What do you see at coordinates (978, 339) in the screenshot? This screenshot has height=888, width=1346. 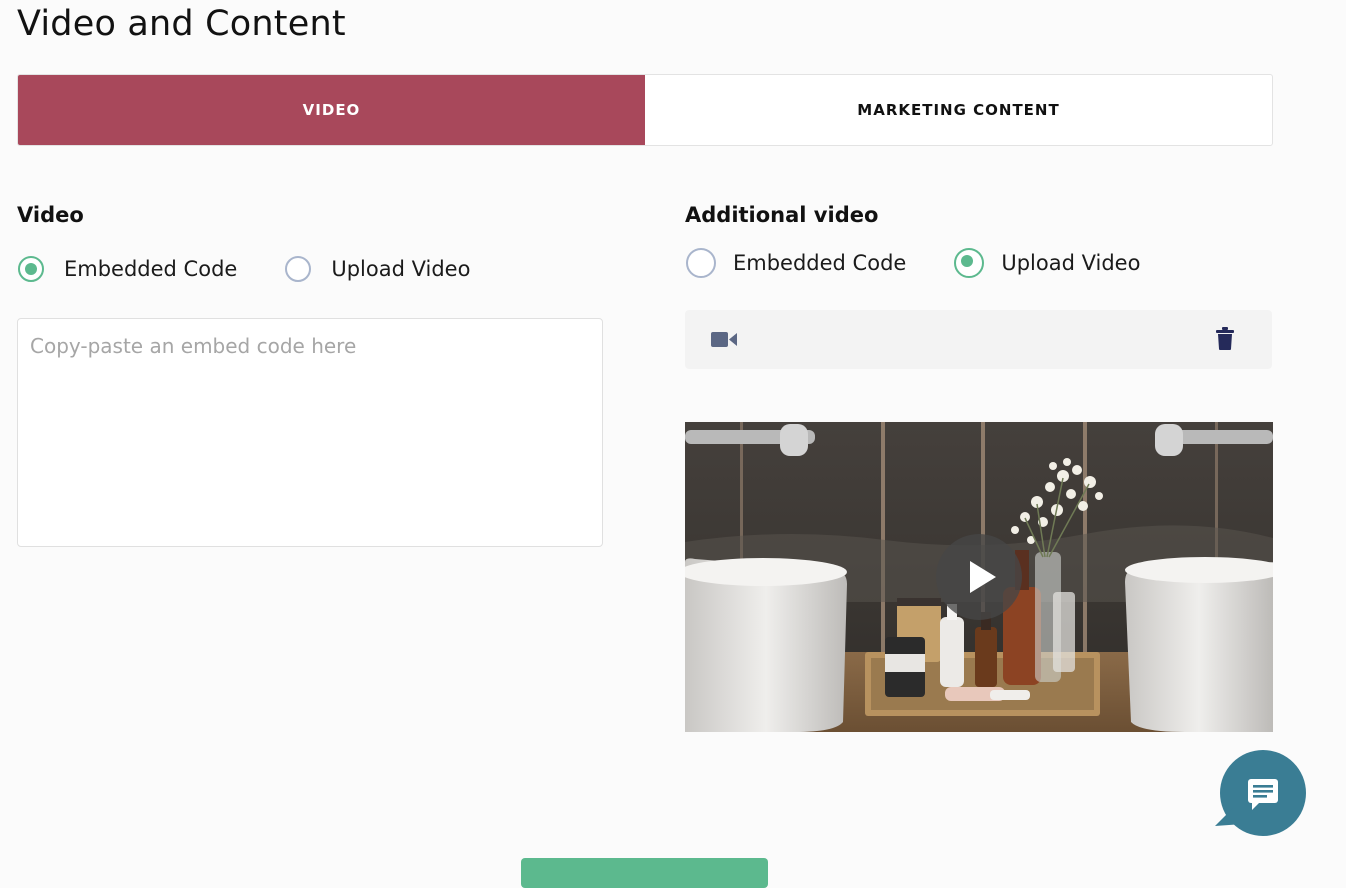 I see `uploaded-video-file-bar` at bounding box center [978, 339].